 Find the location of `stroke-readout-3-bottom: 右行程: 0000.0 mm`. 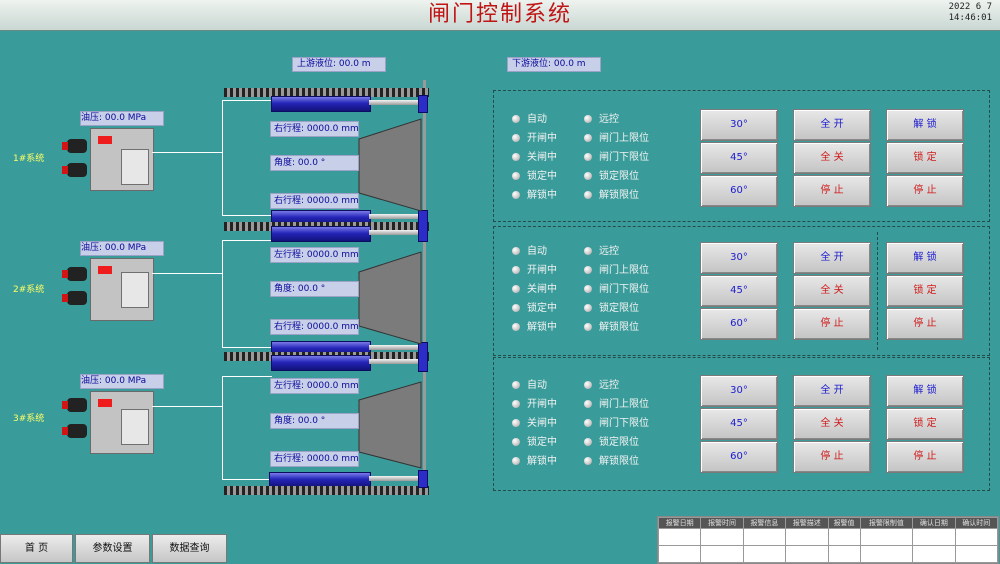

stroke-readout-3-bottom: 右行程: 0000.0 mm is located at coordinates (314, 459).